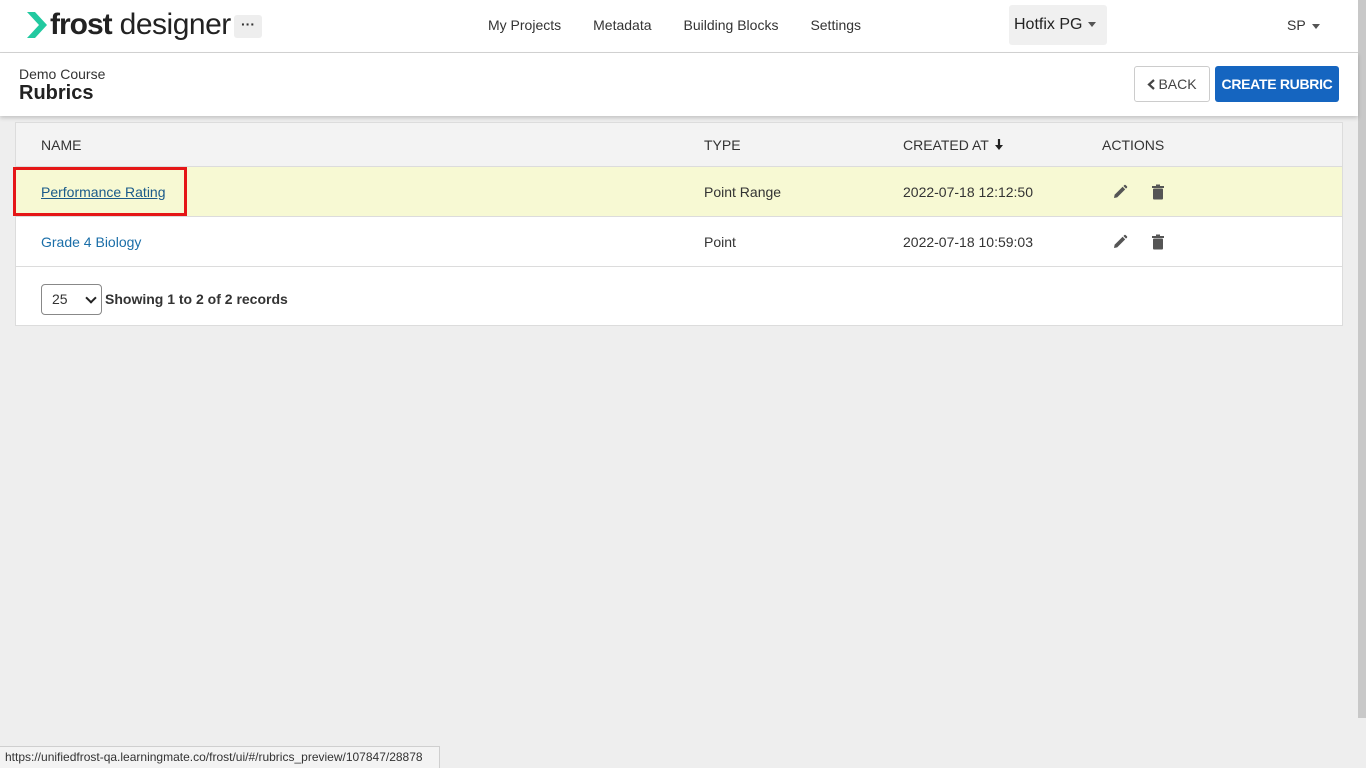 This screenshot has height=768, width=1366. What do you see at coordinates (524, 25) in the screenshot?
I see `nav-my-projects: My Projects` at bounding box center [524, 25].